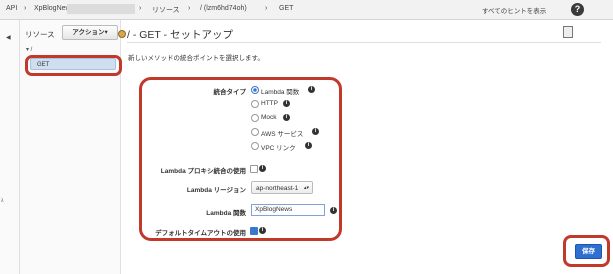 Image resolution: width=613 pixels, height=274 pixels. What do you see at coordinates (568, 32) in the screenshot?
I see `document-icon` at bounding box center [568, 32].